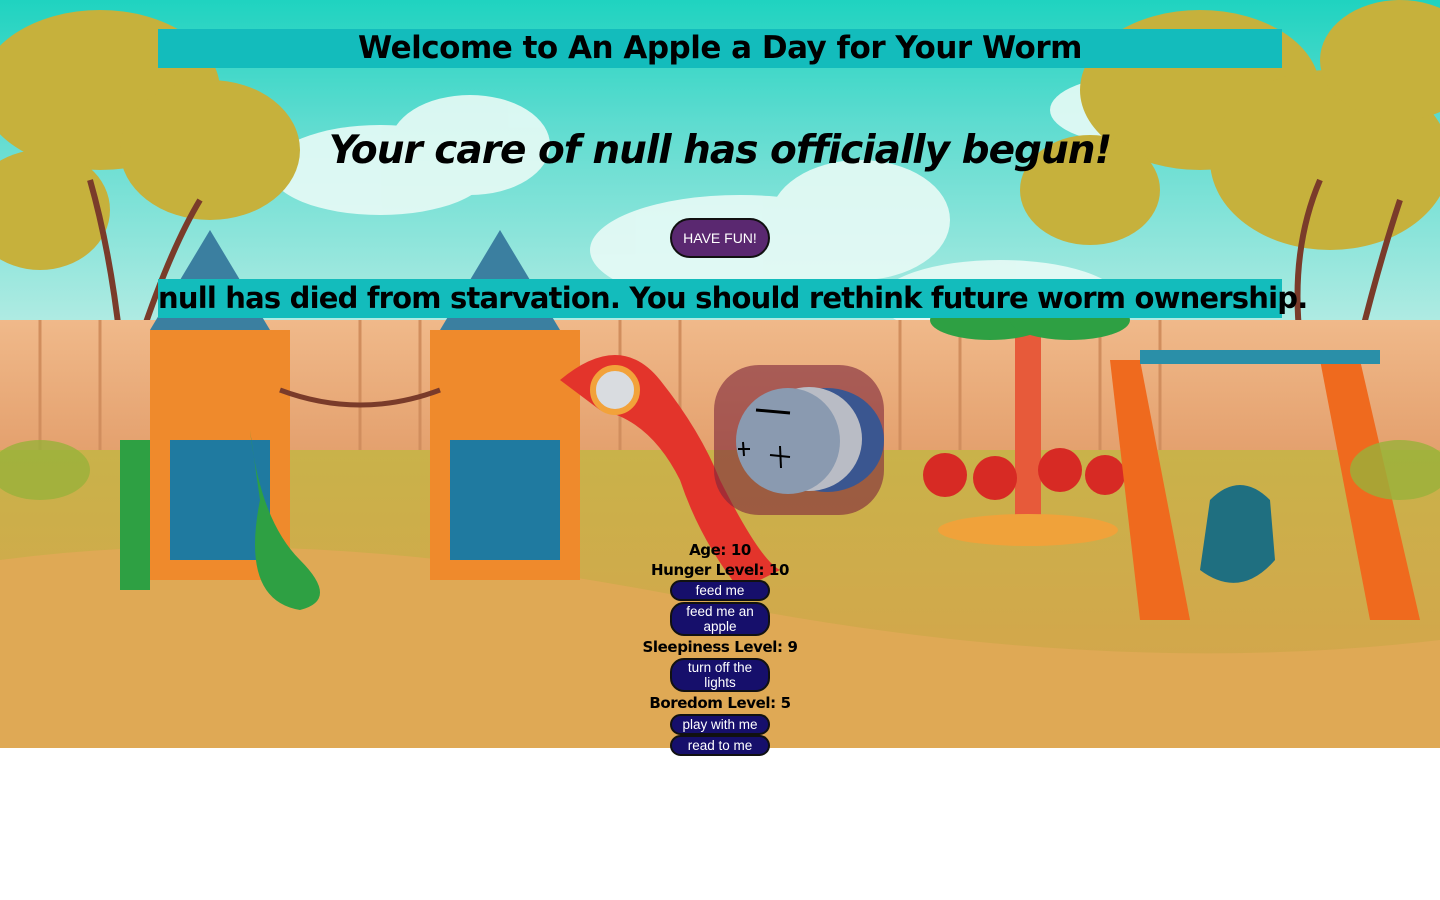 The height and width of the screenshot is (900, 1440). I want to click on lights-off-button: turn off the lights, so click(720, 675).